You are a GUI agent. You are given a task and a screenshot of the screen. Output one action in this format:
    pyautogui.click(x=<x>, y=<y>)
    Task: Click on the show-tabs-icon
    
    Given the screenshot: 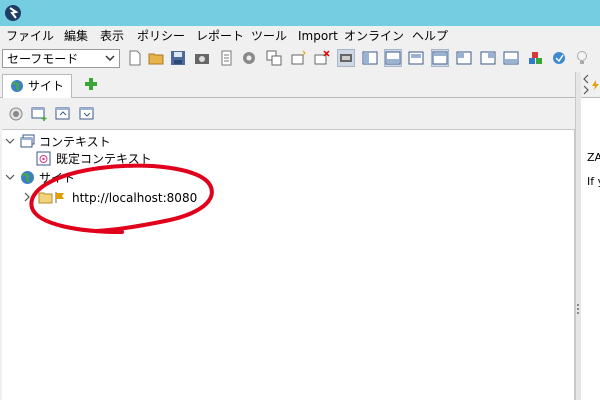 What is the action you would take?
    pyautogui.click(x=440, y=58)
    